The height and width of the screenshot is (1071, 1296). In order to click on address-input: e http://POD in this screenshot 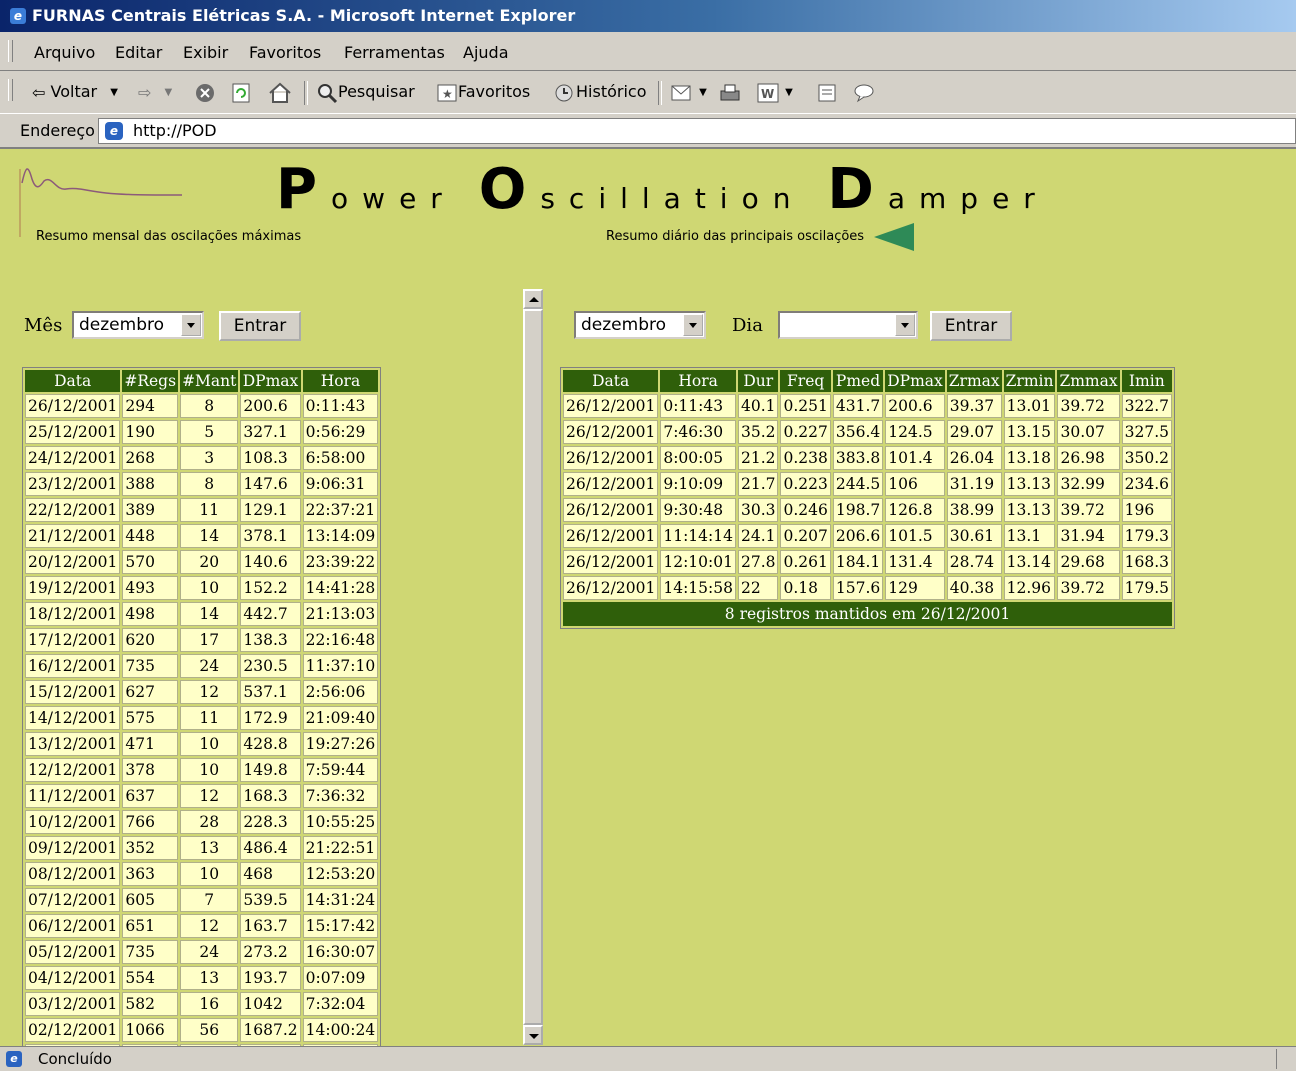, I will do `click(697, 131)`.